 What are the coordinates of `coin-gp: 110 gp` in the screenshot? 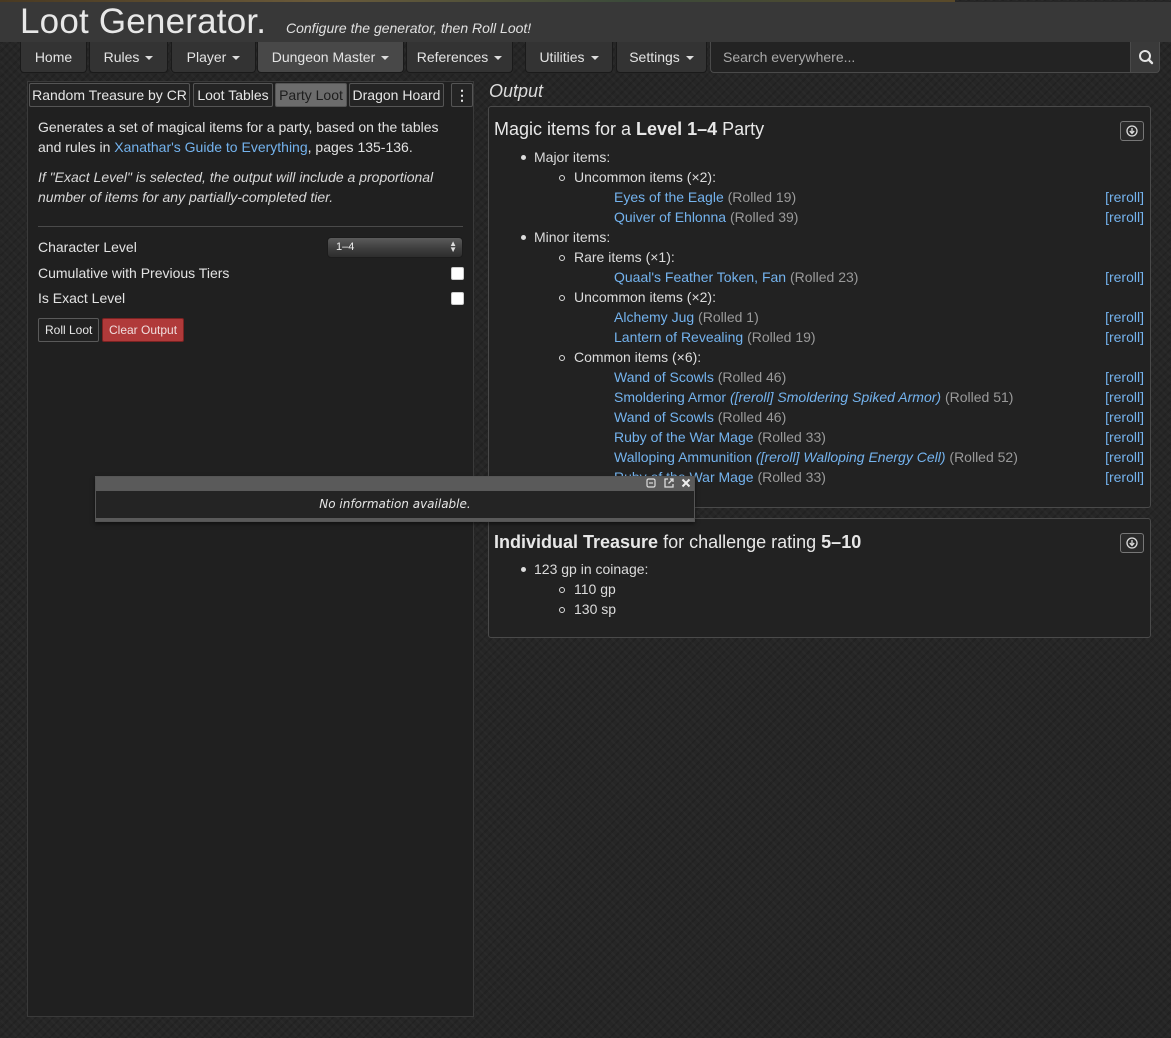 It's located at (595, 589).